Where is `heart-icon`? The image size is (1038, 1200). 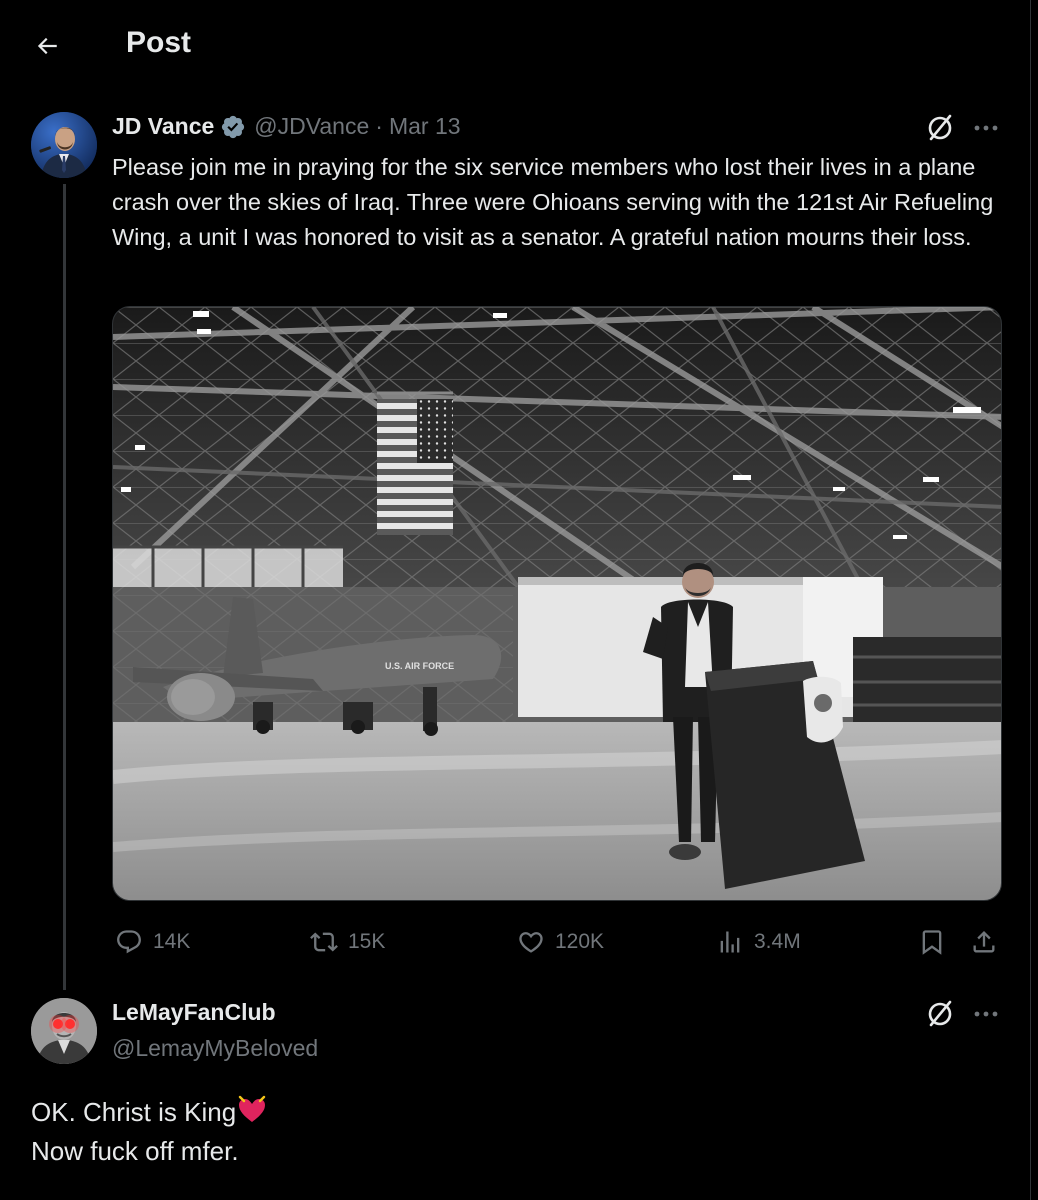
heart-icon is located at coordinates (531, 942).